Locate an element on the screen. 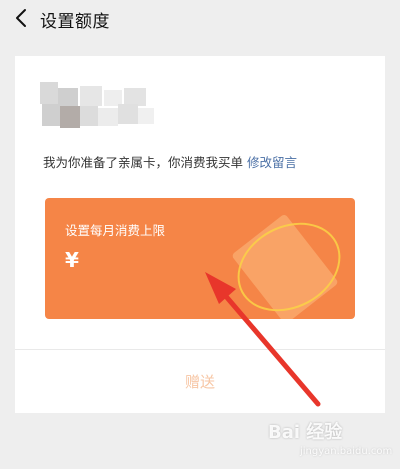  currency-symbol: ¥ is located at coordinates (72, 260).